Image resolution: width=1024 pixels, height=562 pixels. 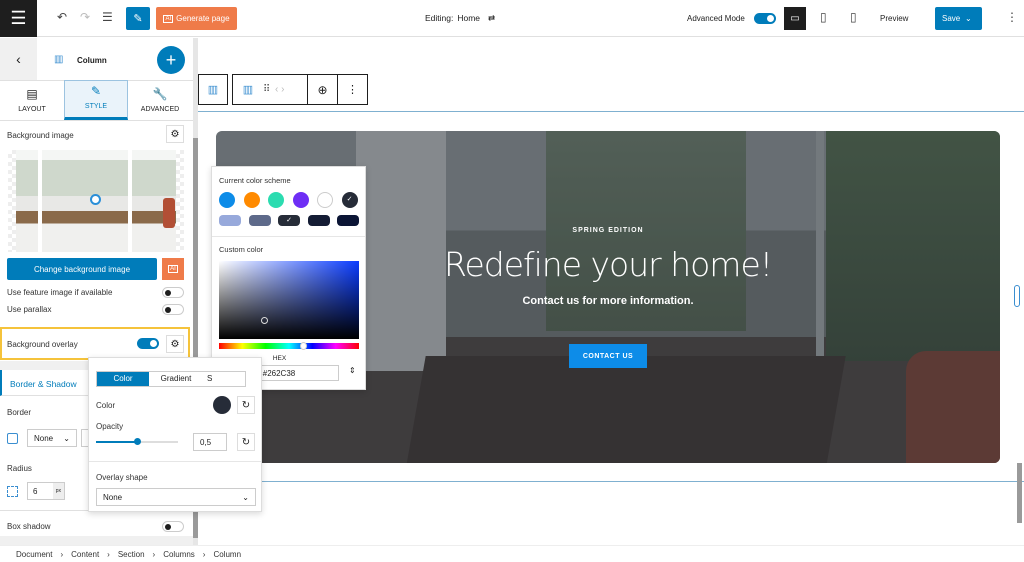 I want to click on editing-indicator: Editing: Home ⇄, so click(x=460, y=18).